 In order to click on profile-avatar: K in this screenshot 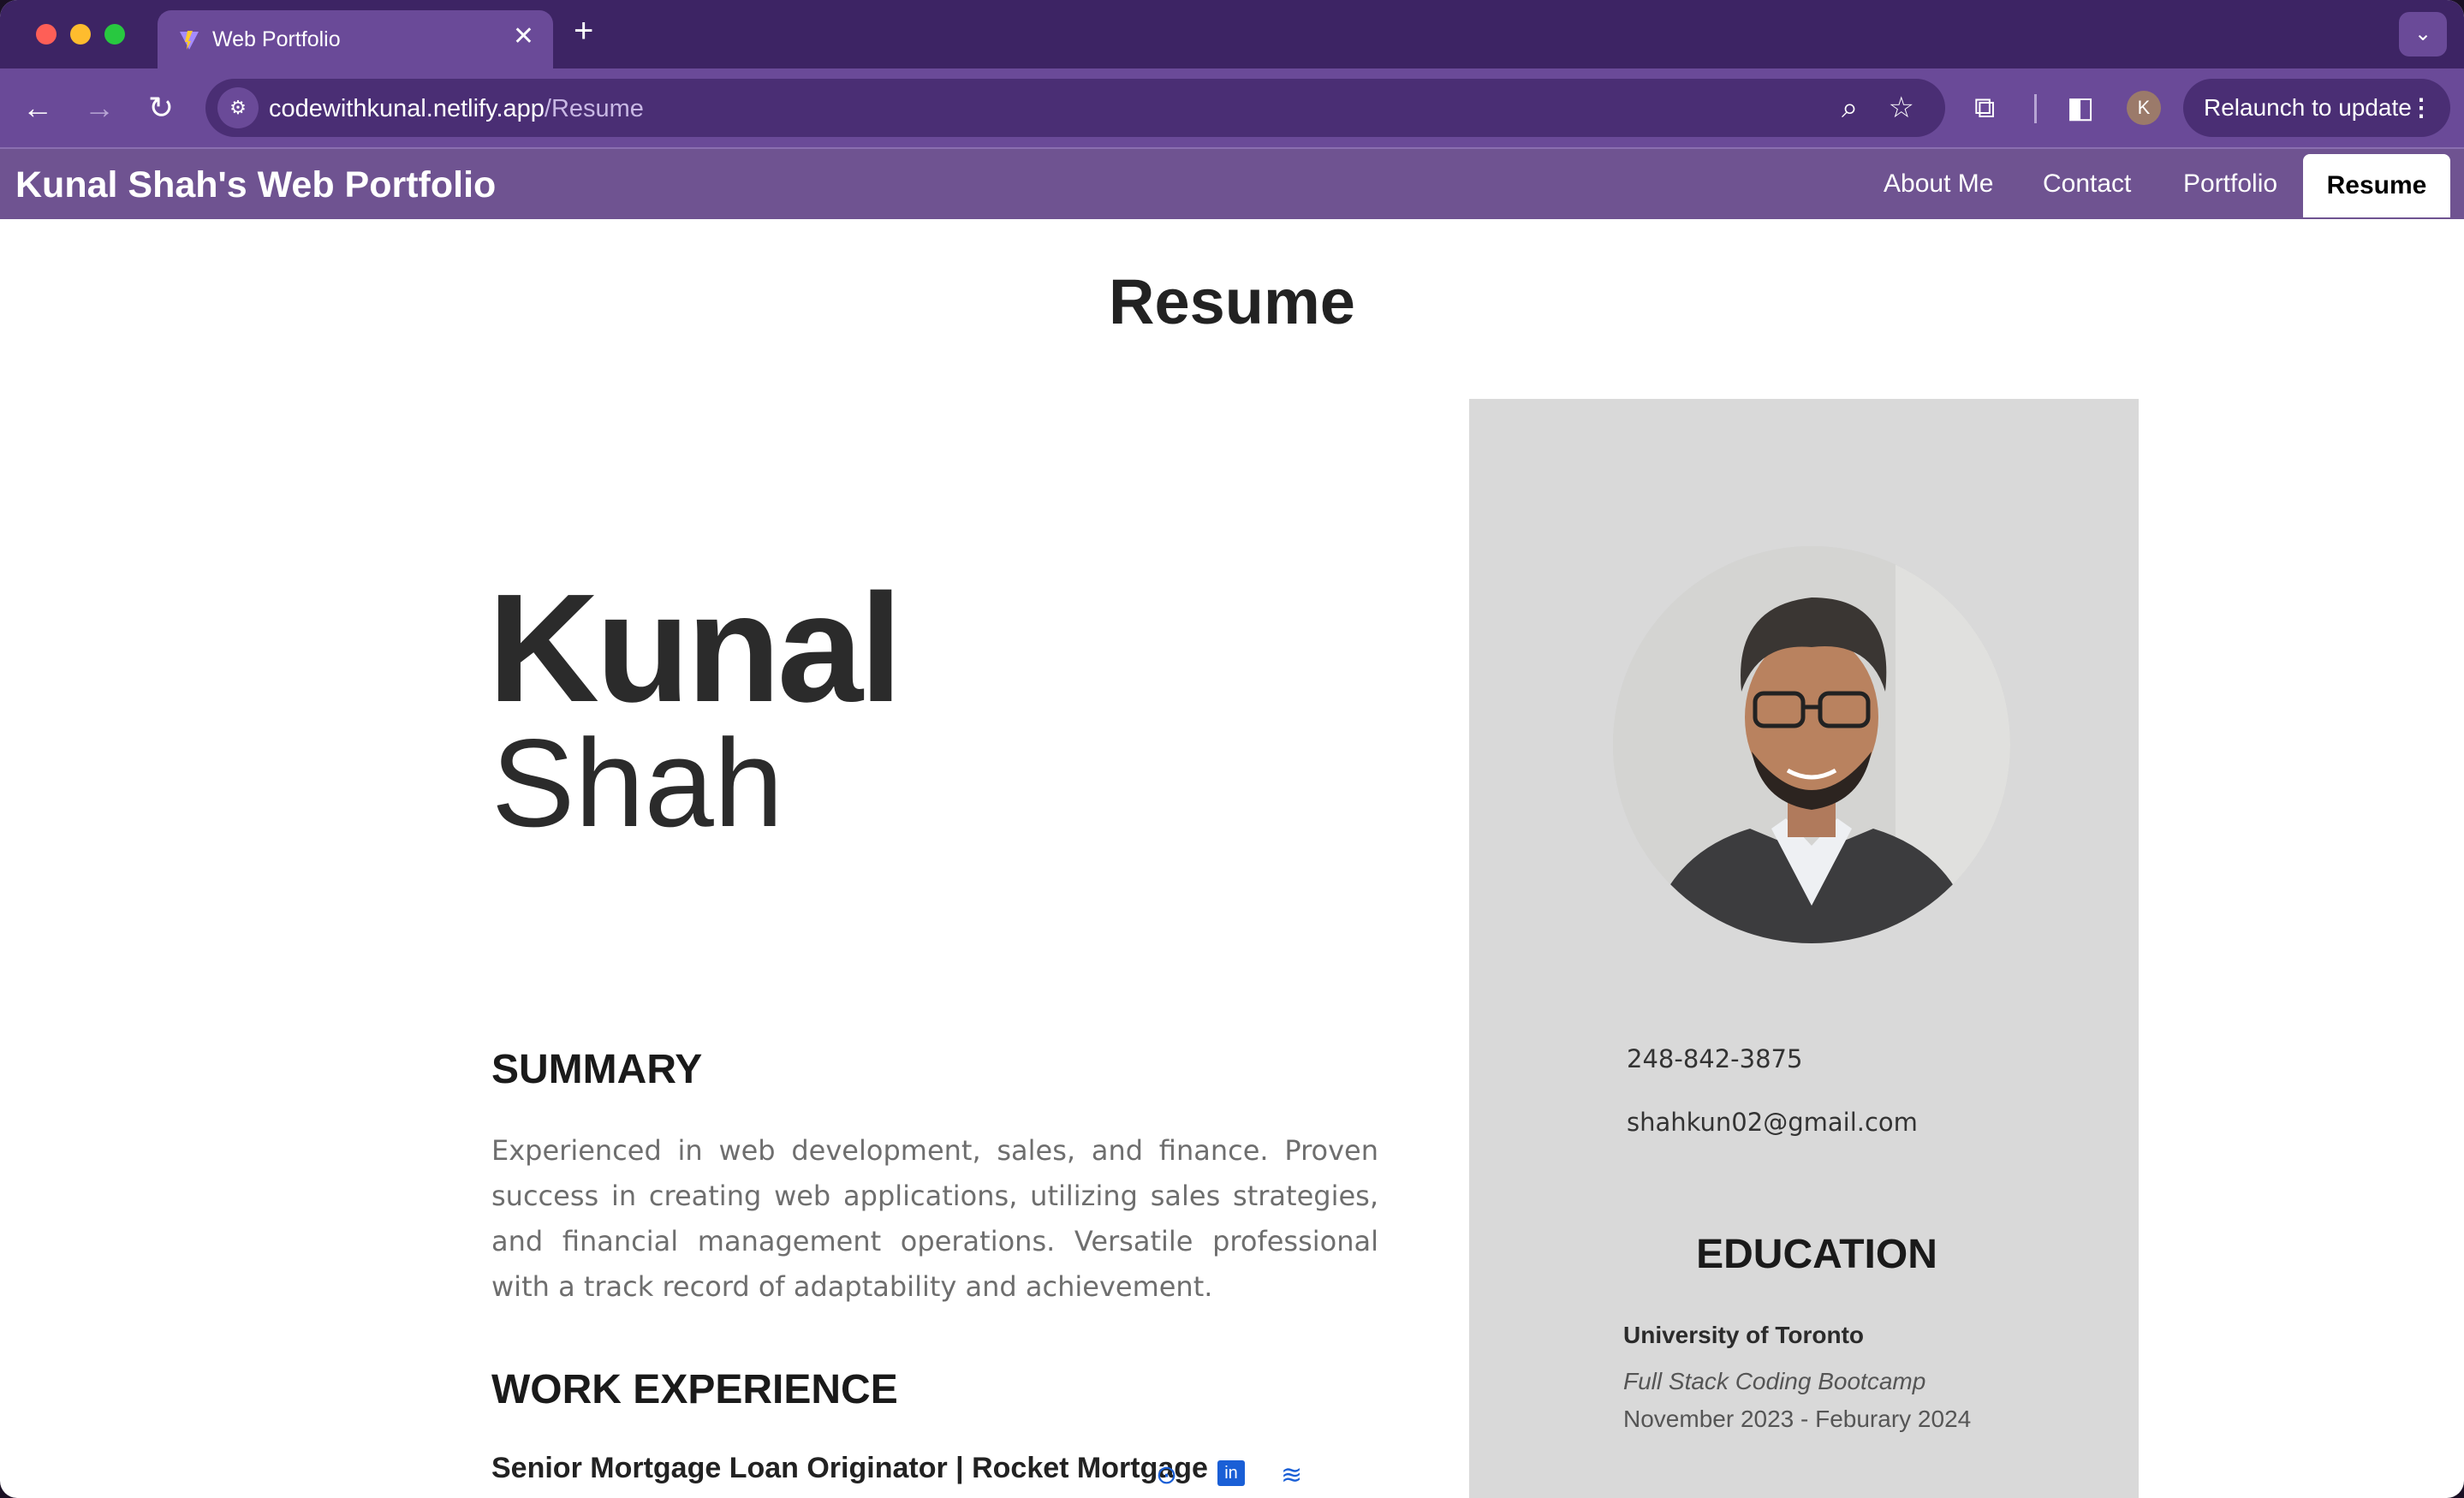, I will do `click(2144, 108)`.